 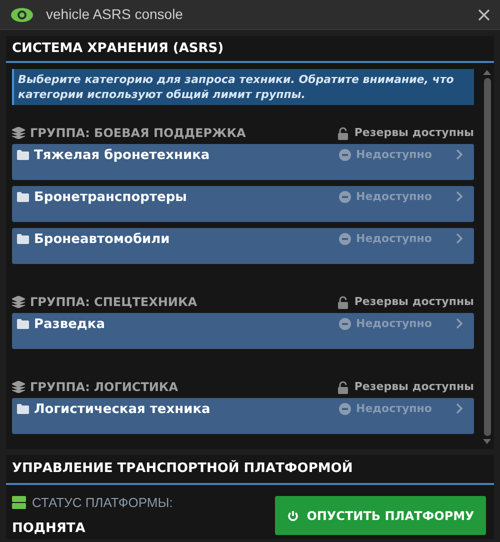 I want to click on scroll-down-icon, so click(x=487, y=442).